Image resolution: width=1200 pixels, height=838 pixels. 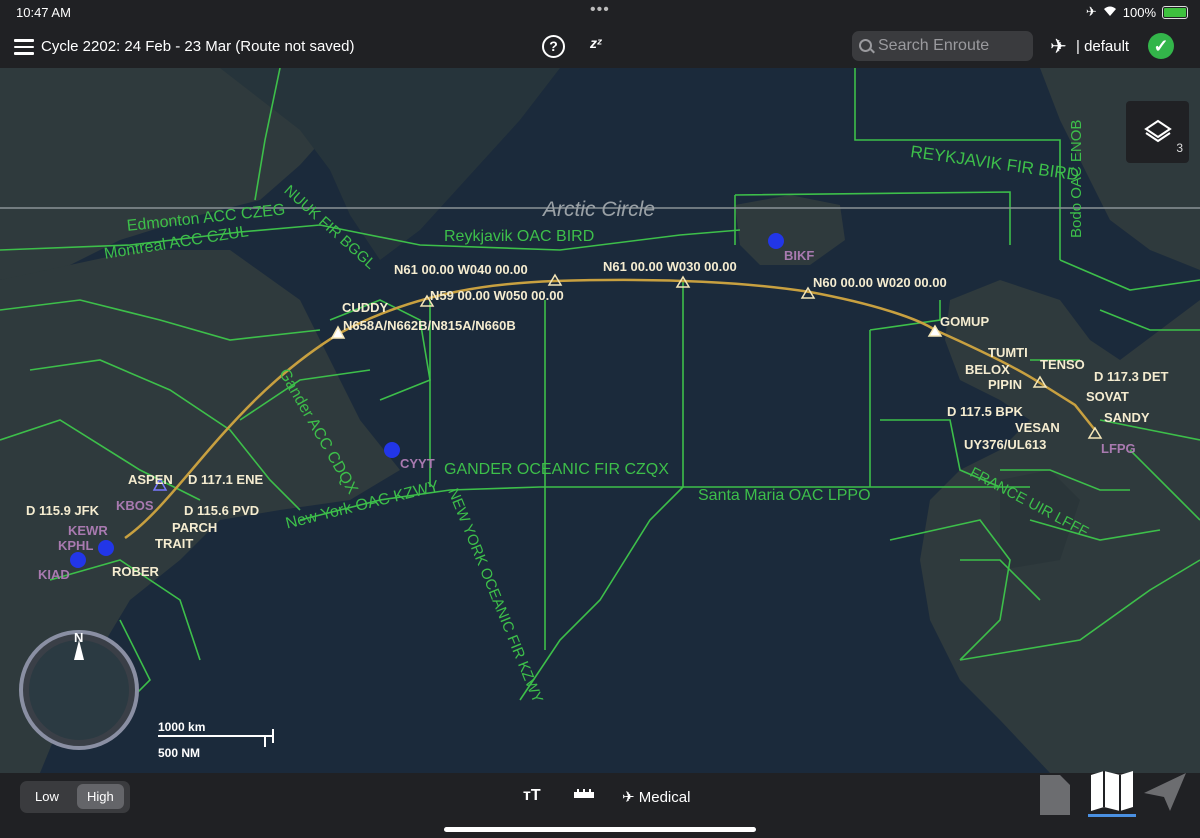 I want to click on waypoint-tumti: TUMTI, so click(x=1008, y=352).